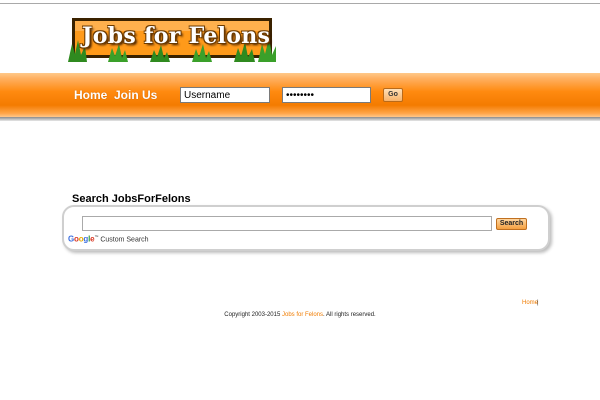 This screenshot has width=600, height=400. I want to click on nav-home-link: Home, so click(90, 95).